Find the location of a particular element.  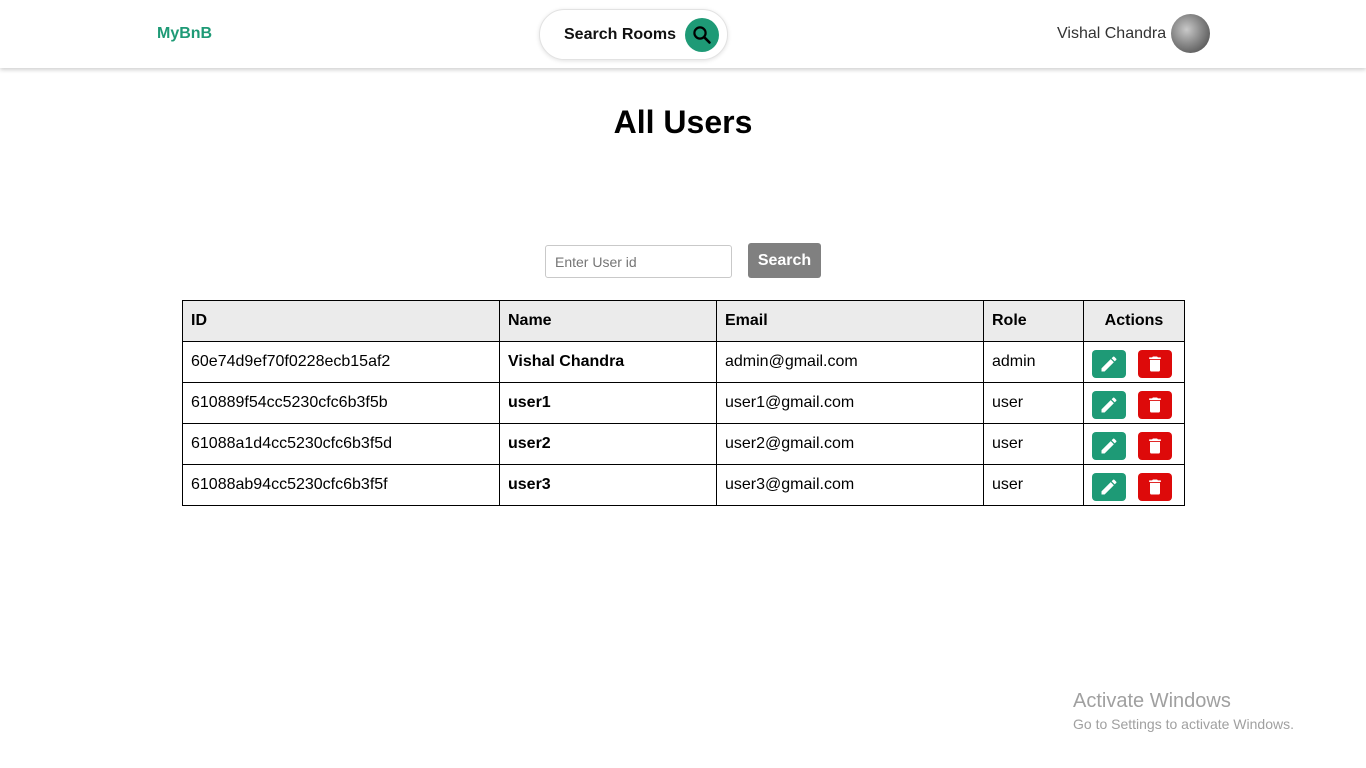

avatar is located at coordinates (1190, 33).